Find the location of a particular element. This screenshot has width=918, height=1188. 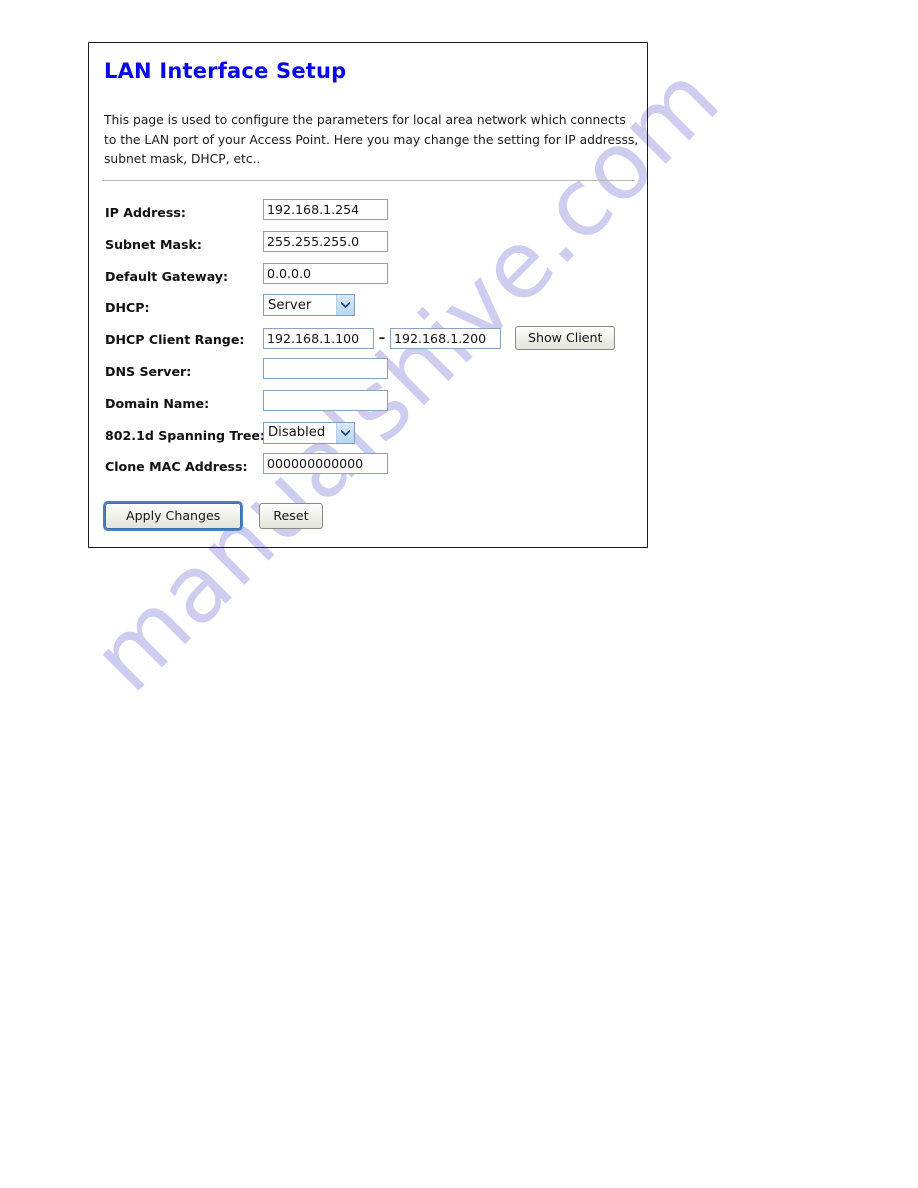

subnet-mask-control is located at coordinates (325, 241).